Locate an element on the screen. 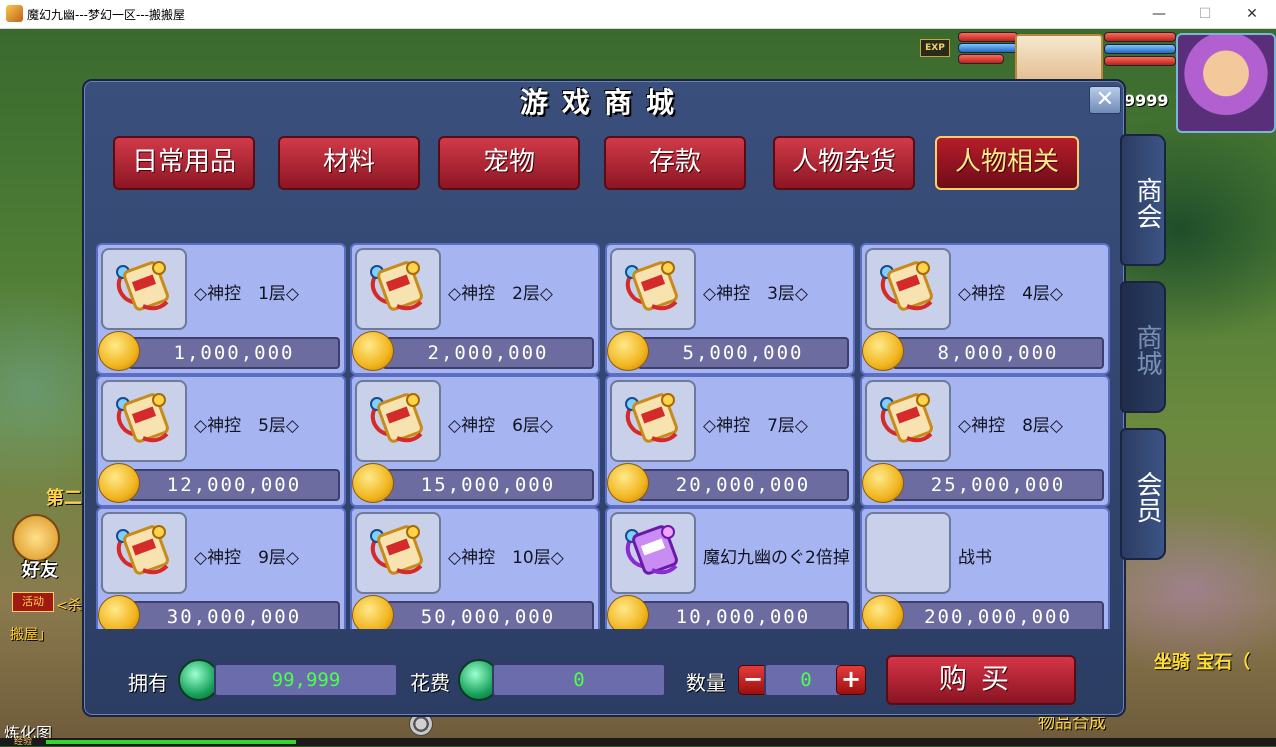  chat-text: <杀 is located at coordinates (69, 606).